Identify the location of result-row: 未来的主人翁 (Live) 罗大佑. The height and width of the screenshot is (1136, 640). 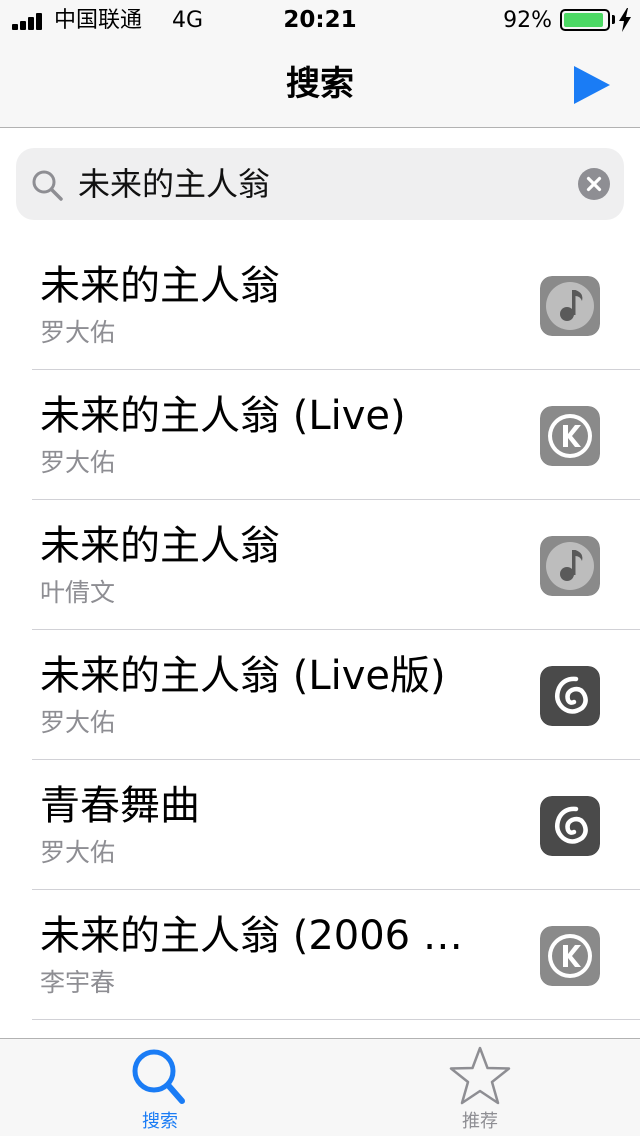
(320, 435).